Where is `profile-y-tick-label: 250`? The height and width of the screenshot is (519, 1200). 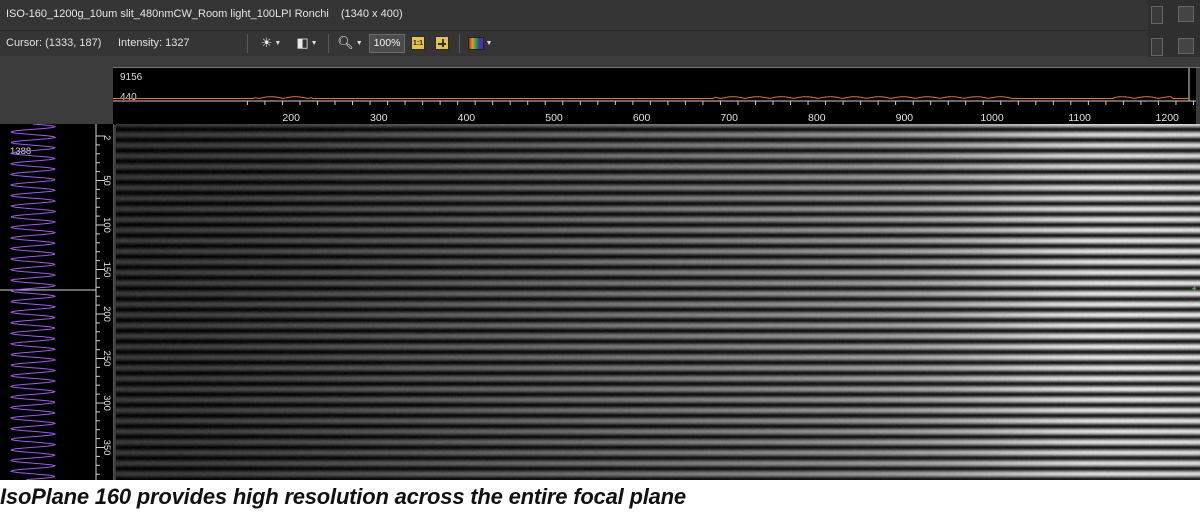
profile-y-tick-label: 250 is located at coordinates (106, 359).